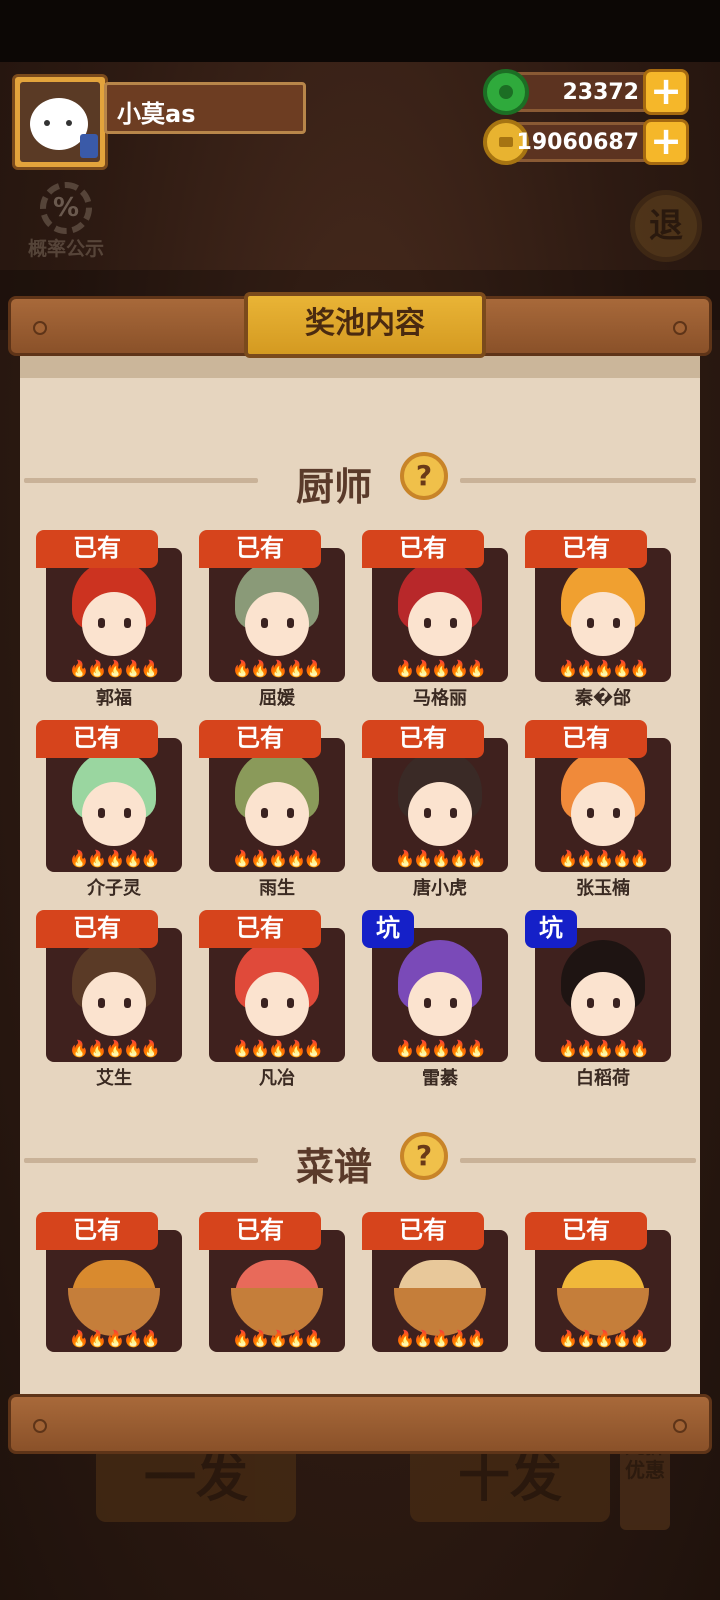  I want to click on coin-amount: 19060687, so click(577, 142).